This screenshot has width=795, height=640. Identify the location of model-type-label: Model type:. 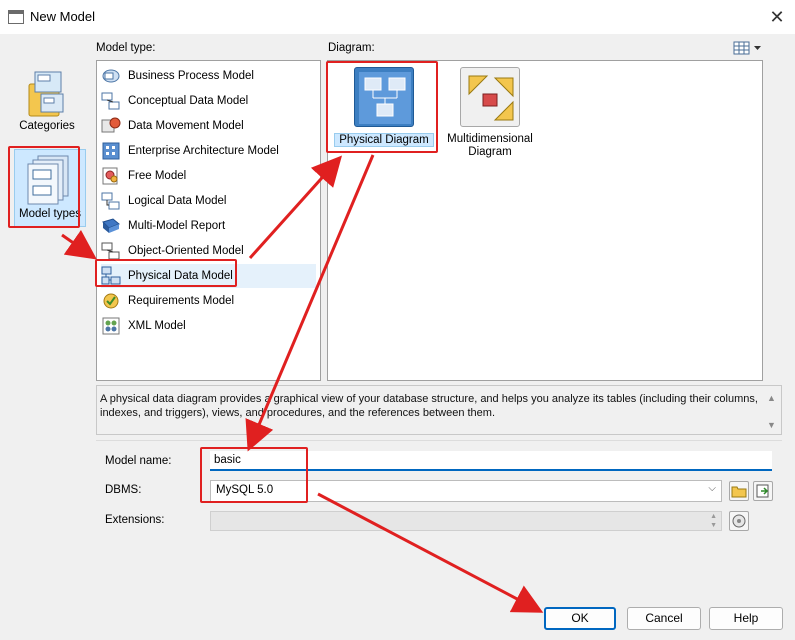
(126, 48).